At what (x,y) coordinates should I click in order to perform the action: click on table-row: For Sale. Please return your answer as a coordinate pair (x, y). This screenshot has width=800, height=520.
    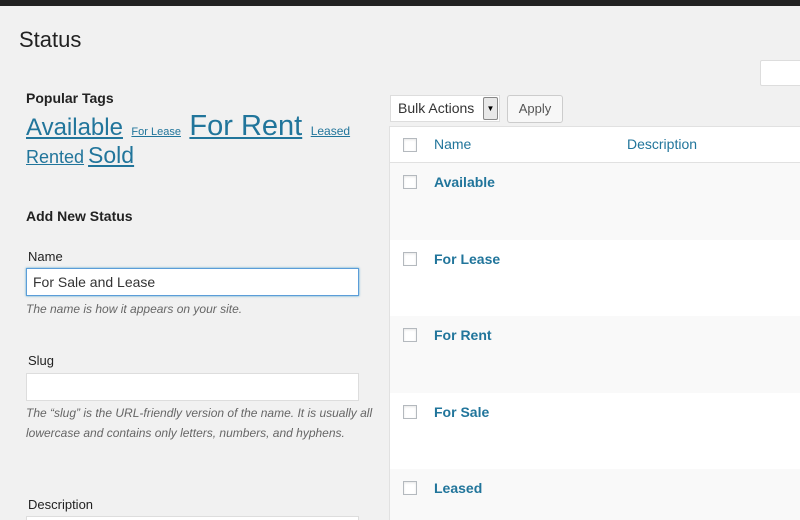
    Looking at the image, I should click on (595, 431).